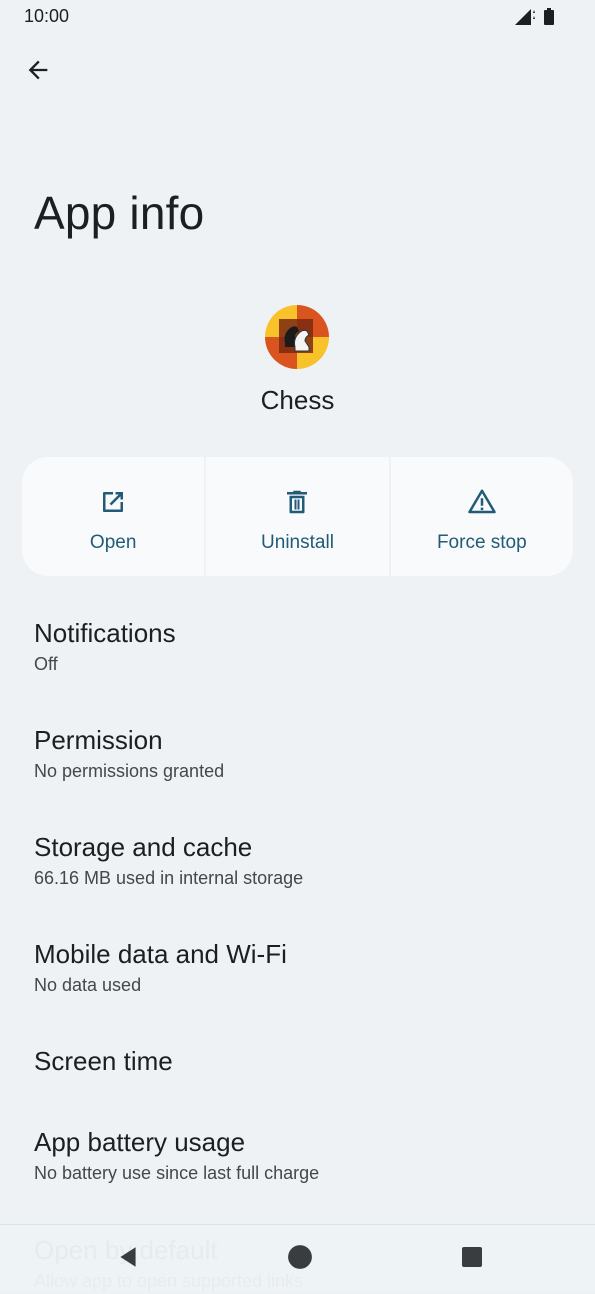 The width and height of the screenshot is (595, 1294). What do you see at coordinates (525, 19) in the screenshot?
I see `signal-icon` at bounding box center [525, 19].